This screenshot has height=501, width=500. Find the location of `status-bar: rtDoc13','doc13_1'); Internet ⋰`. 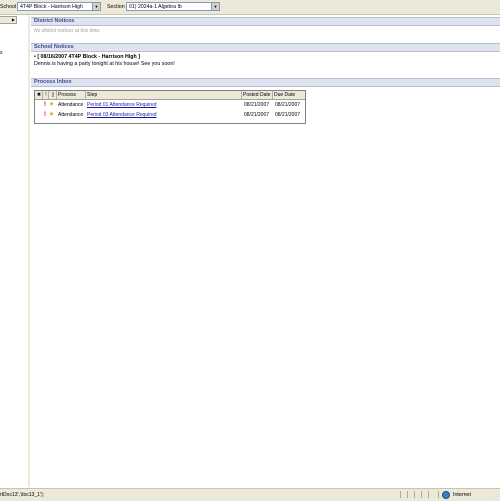

status-bar: rtDoc13','doc13_1'); Internet ⋰ is located at coordinates (250, 494).